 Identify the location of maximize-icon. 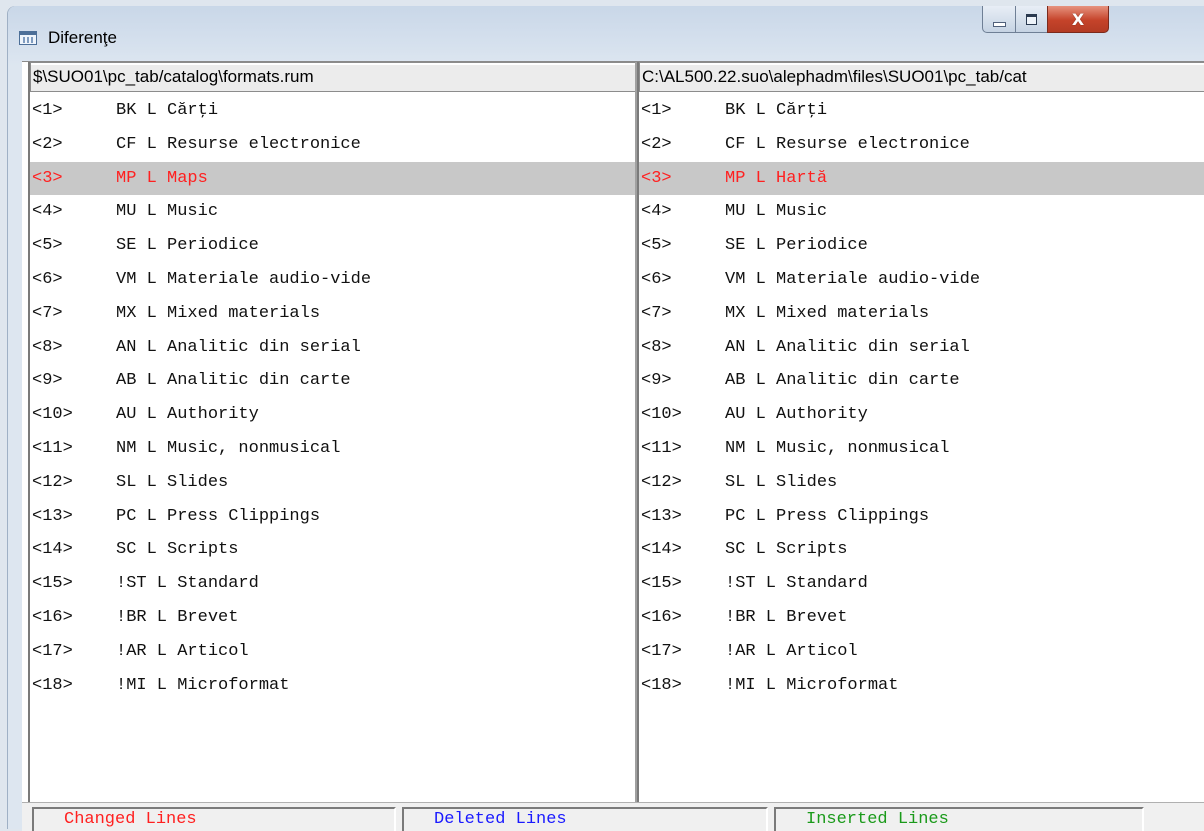
(1031, 19).